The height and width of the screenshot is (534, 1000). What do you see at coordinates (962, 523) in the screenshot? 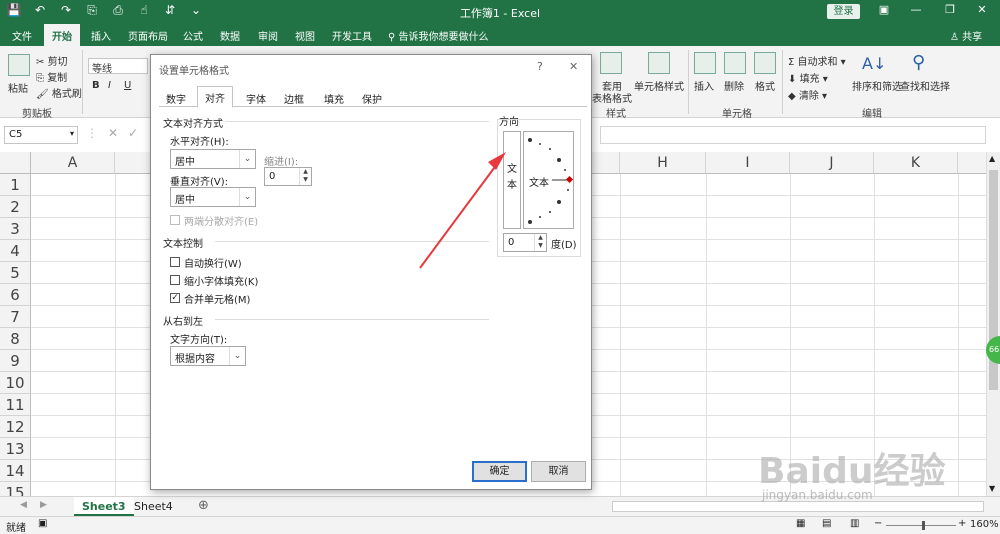
I see `zoom-in-icon: +` at bounding box center [962, 523].